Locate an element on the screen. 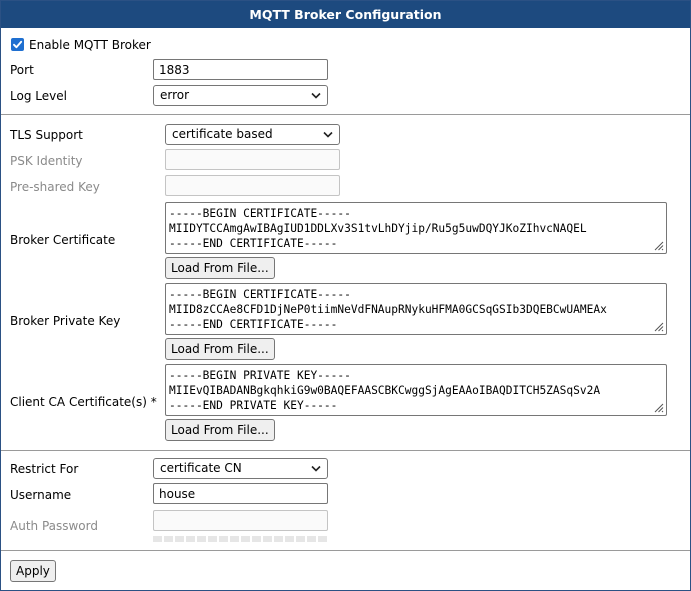 Image resolution: width=691 pixels, height=591 pixels. tls-support-select: certificate based is located at coordinates (252, 134).